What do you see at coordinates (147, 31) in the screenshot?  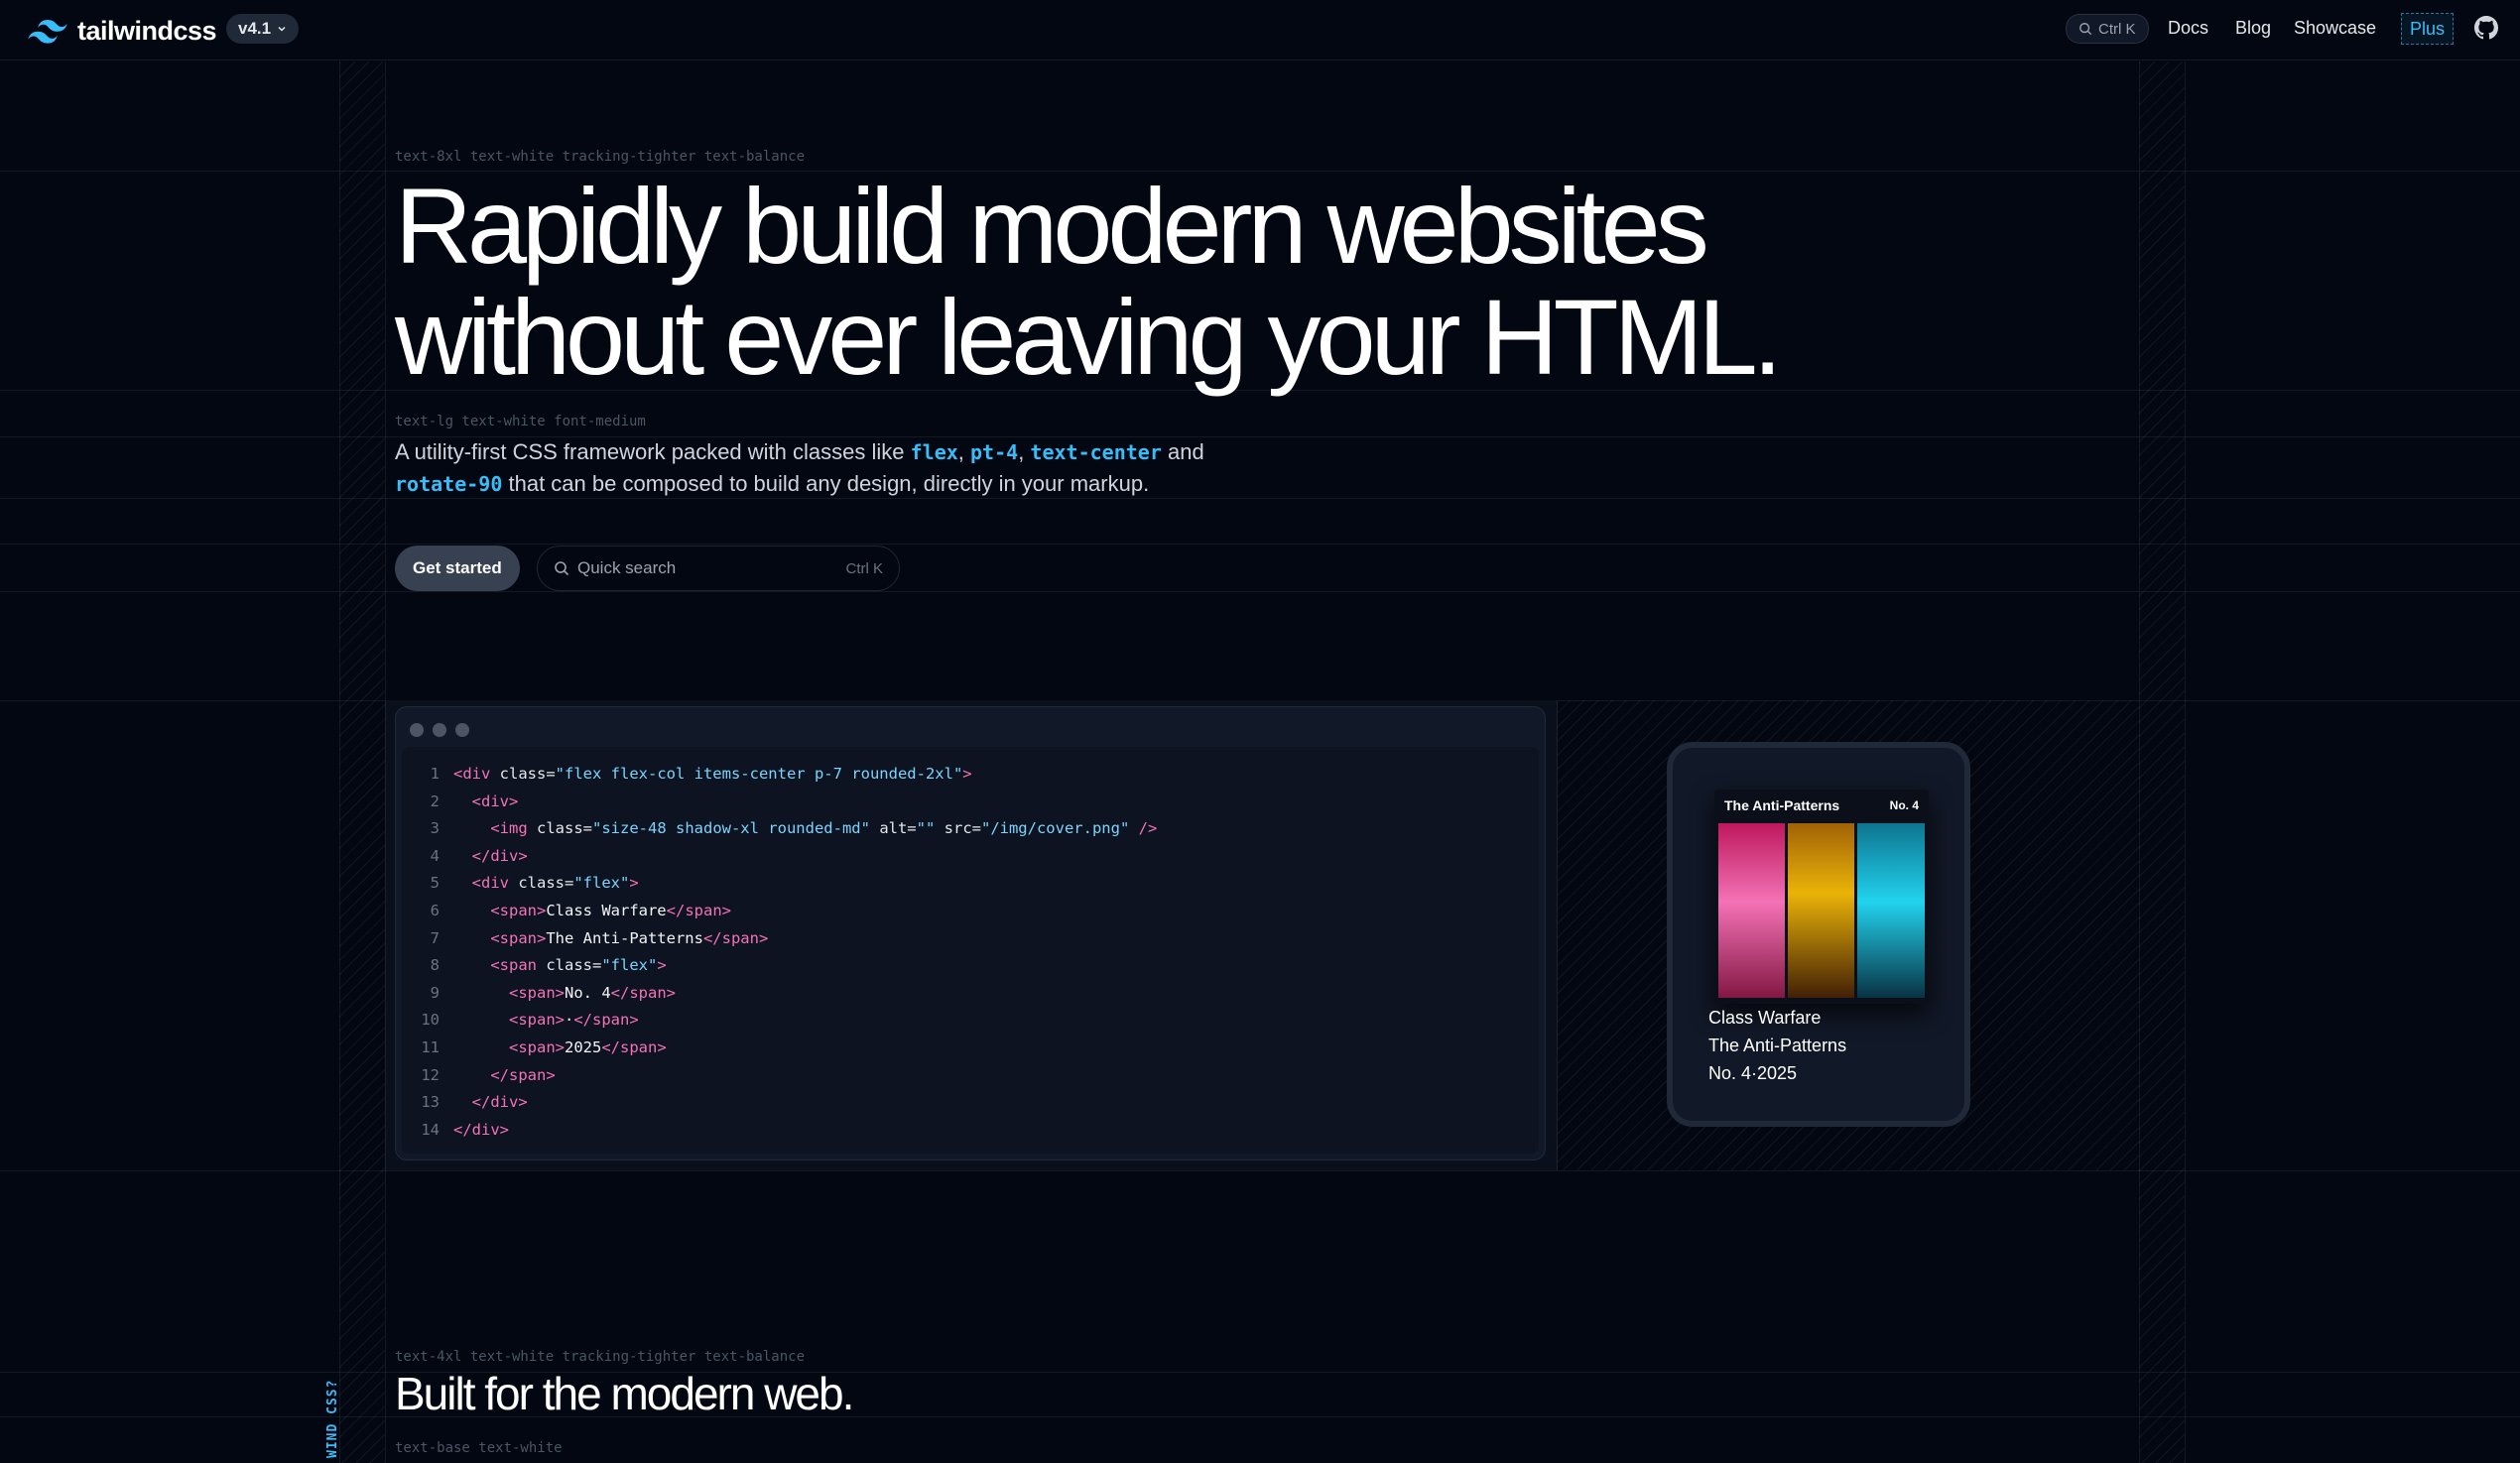 I see `brand-name: tailwindcss` at bounding box center [147, 31].